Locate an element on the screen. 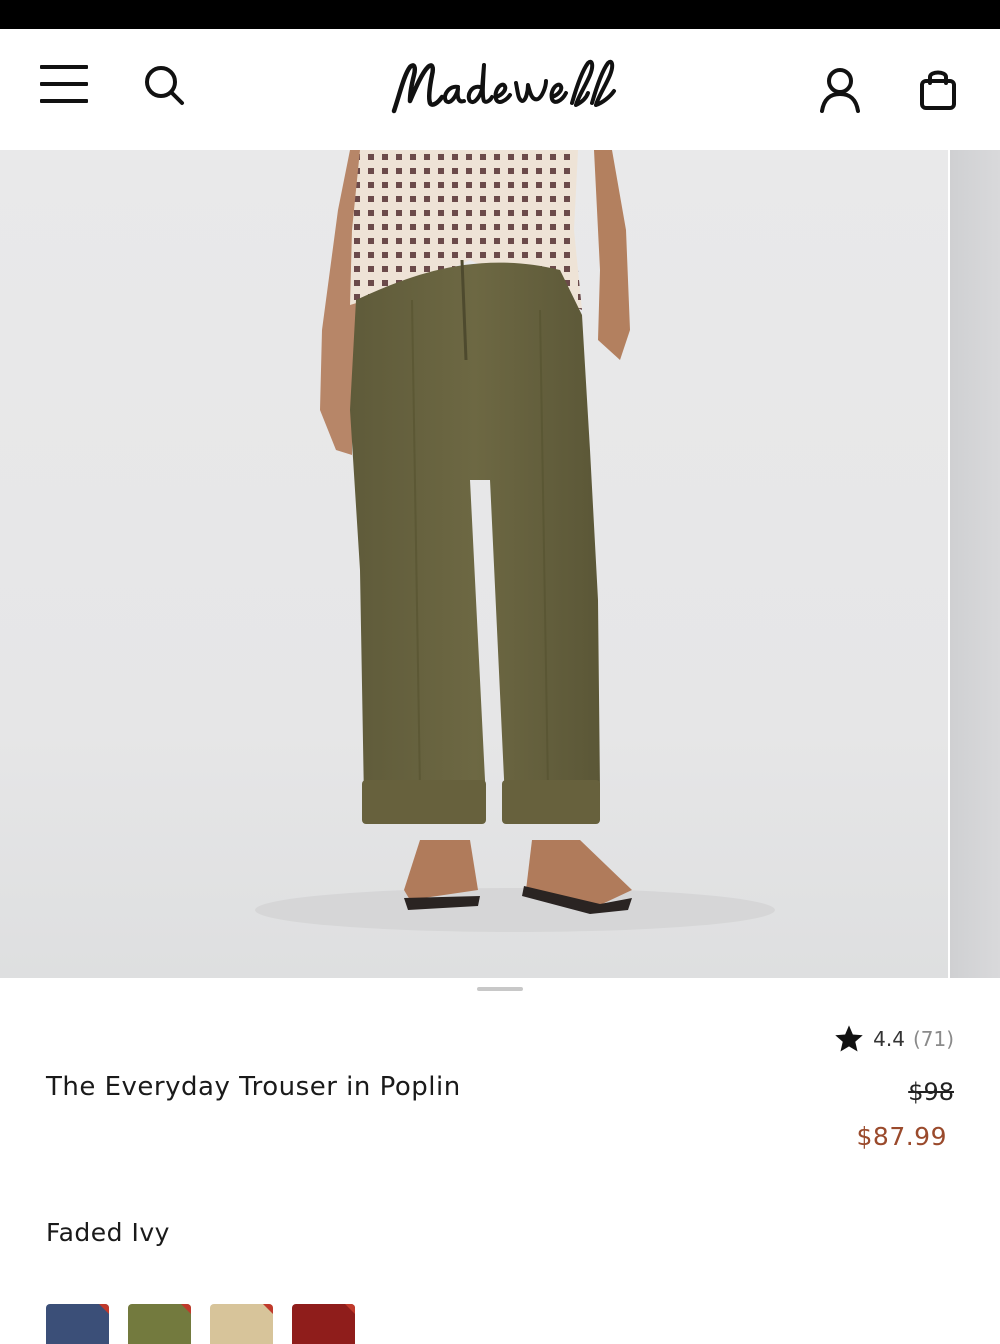 The width and height of the screenshot is (1000, 1344). brand-logo is located at coordinates (500, 88).